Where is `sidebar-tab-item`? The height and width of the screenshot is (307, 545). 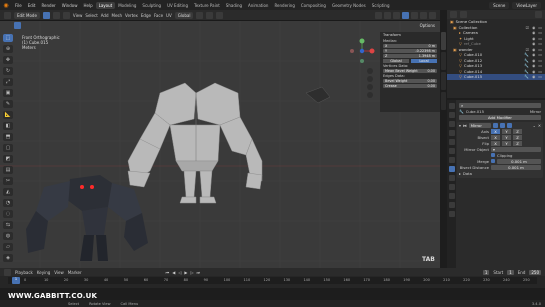 sidebar-tab-item is located at coordinates (443, 41).